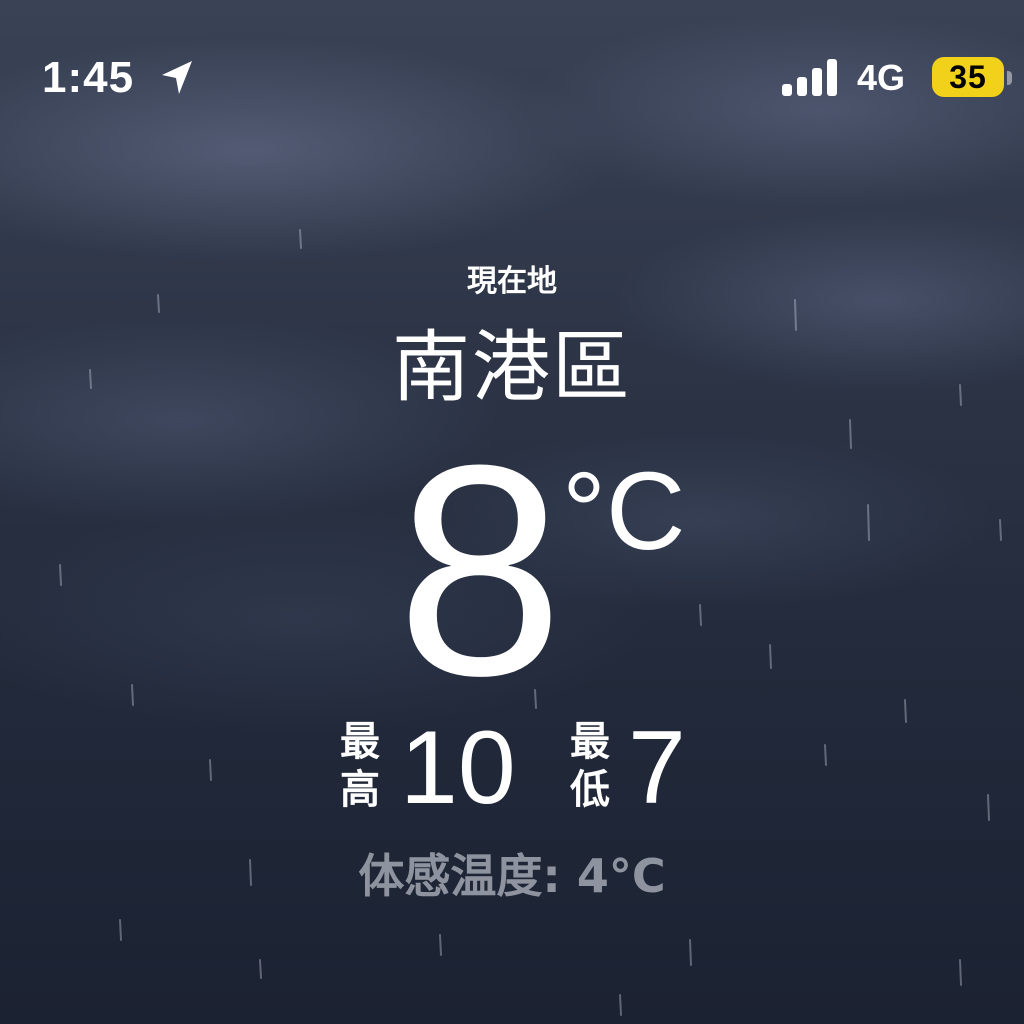 The image size is (1024, 1024). I want to click on high-label-char-1: 最, so click(360, 742).